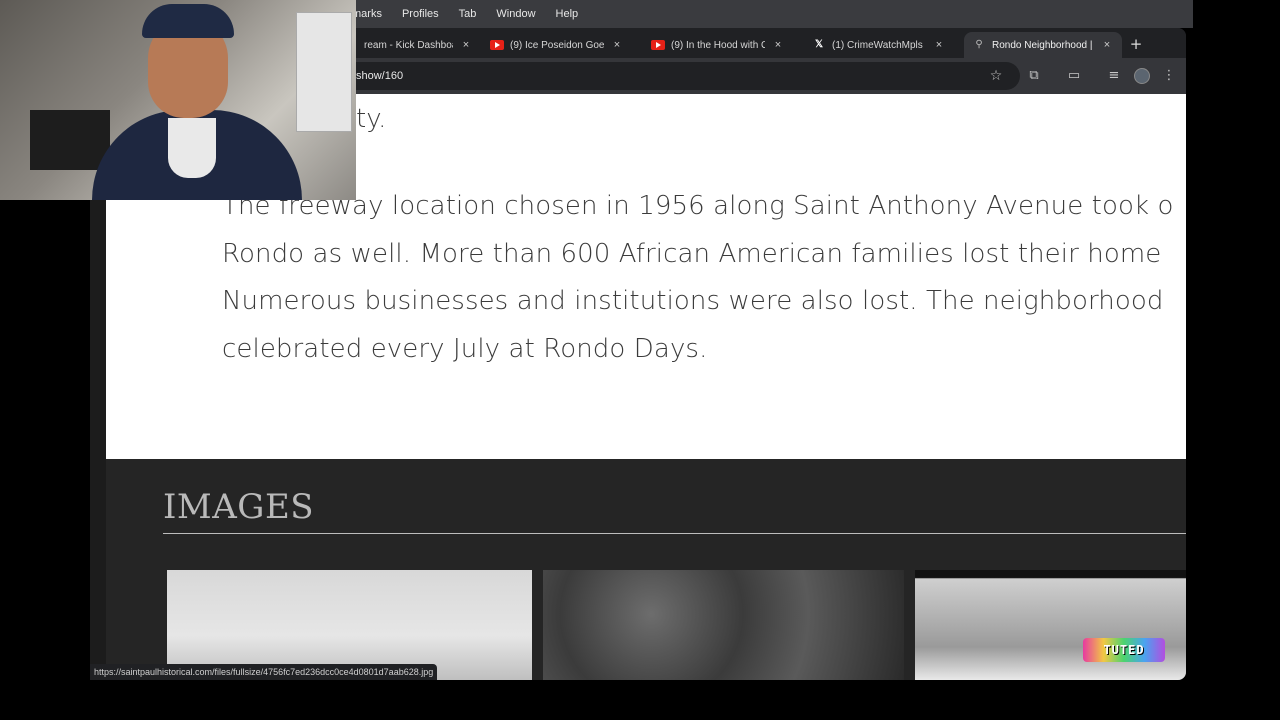 This screenshot has width=1280, height=720. What do you see at coordinates (1124, 650) in the screenshot?
I see `tuted-logo: TUTED` at bounding box center [1124, 650].